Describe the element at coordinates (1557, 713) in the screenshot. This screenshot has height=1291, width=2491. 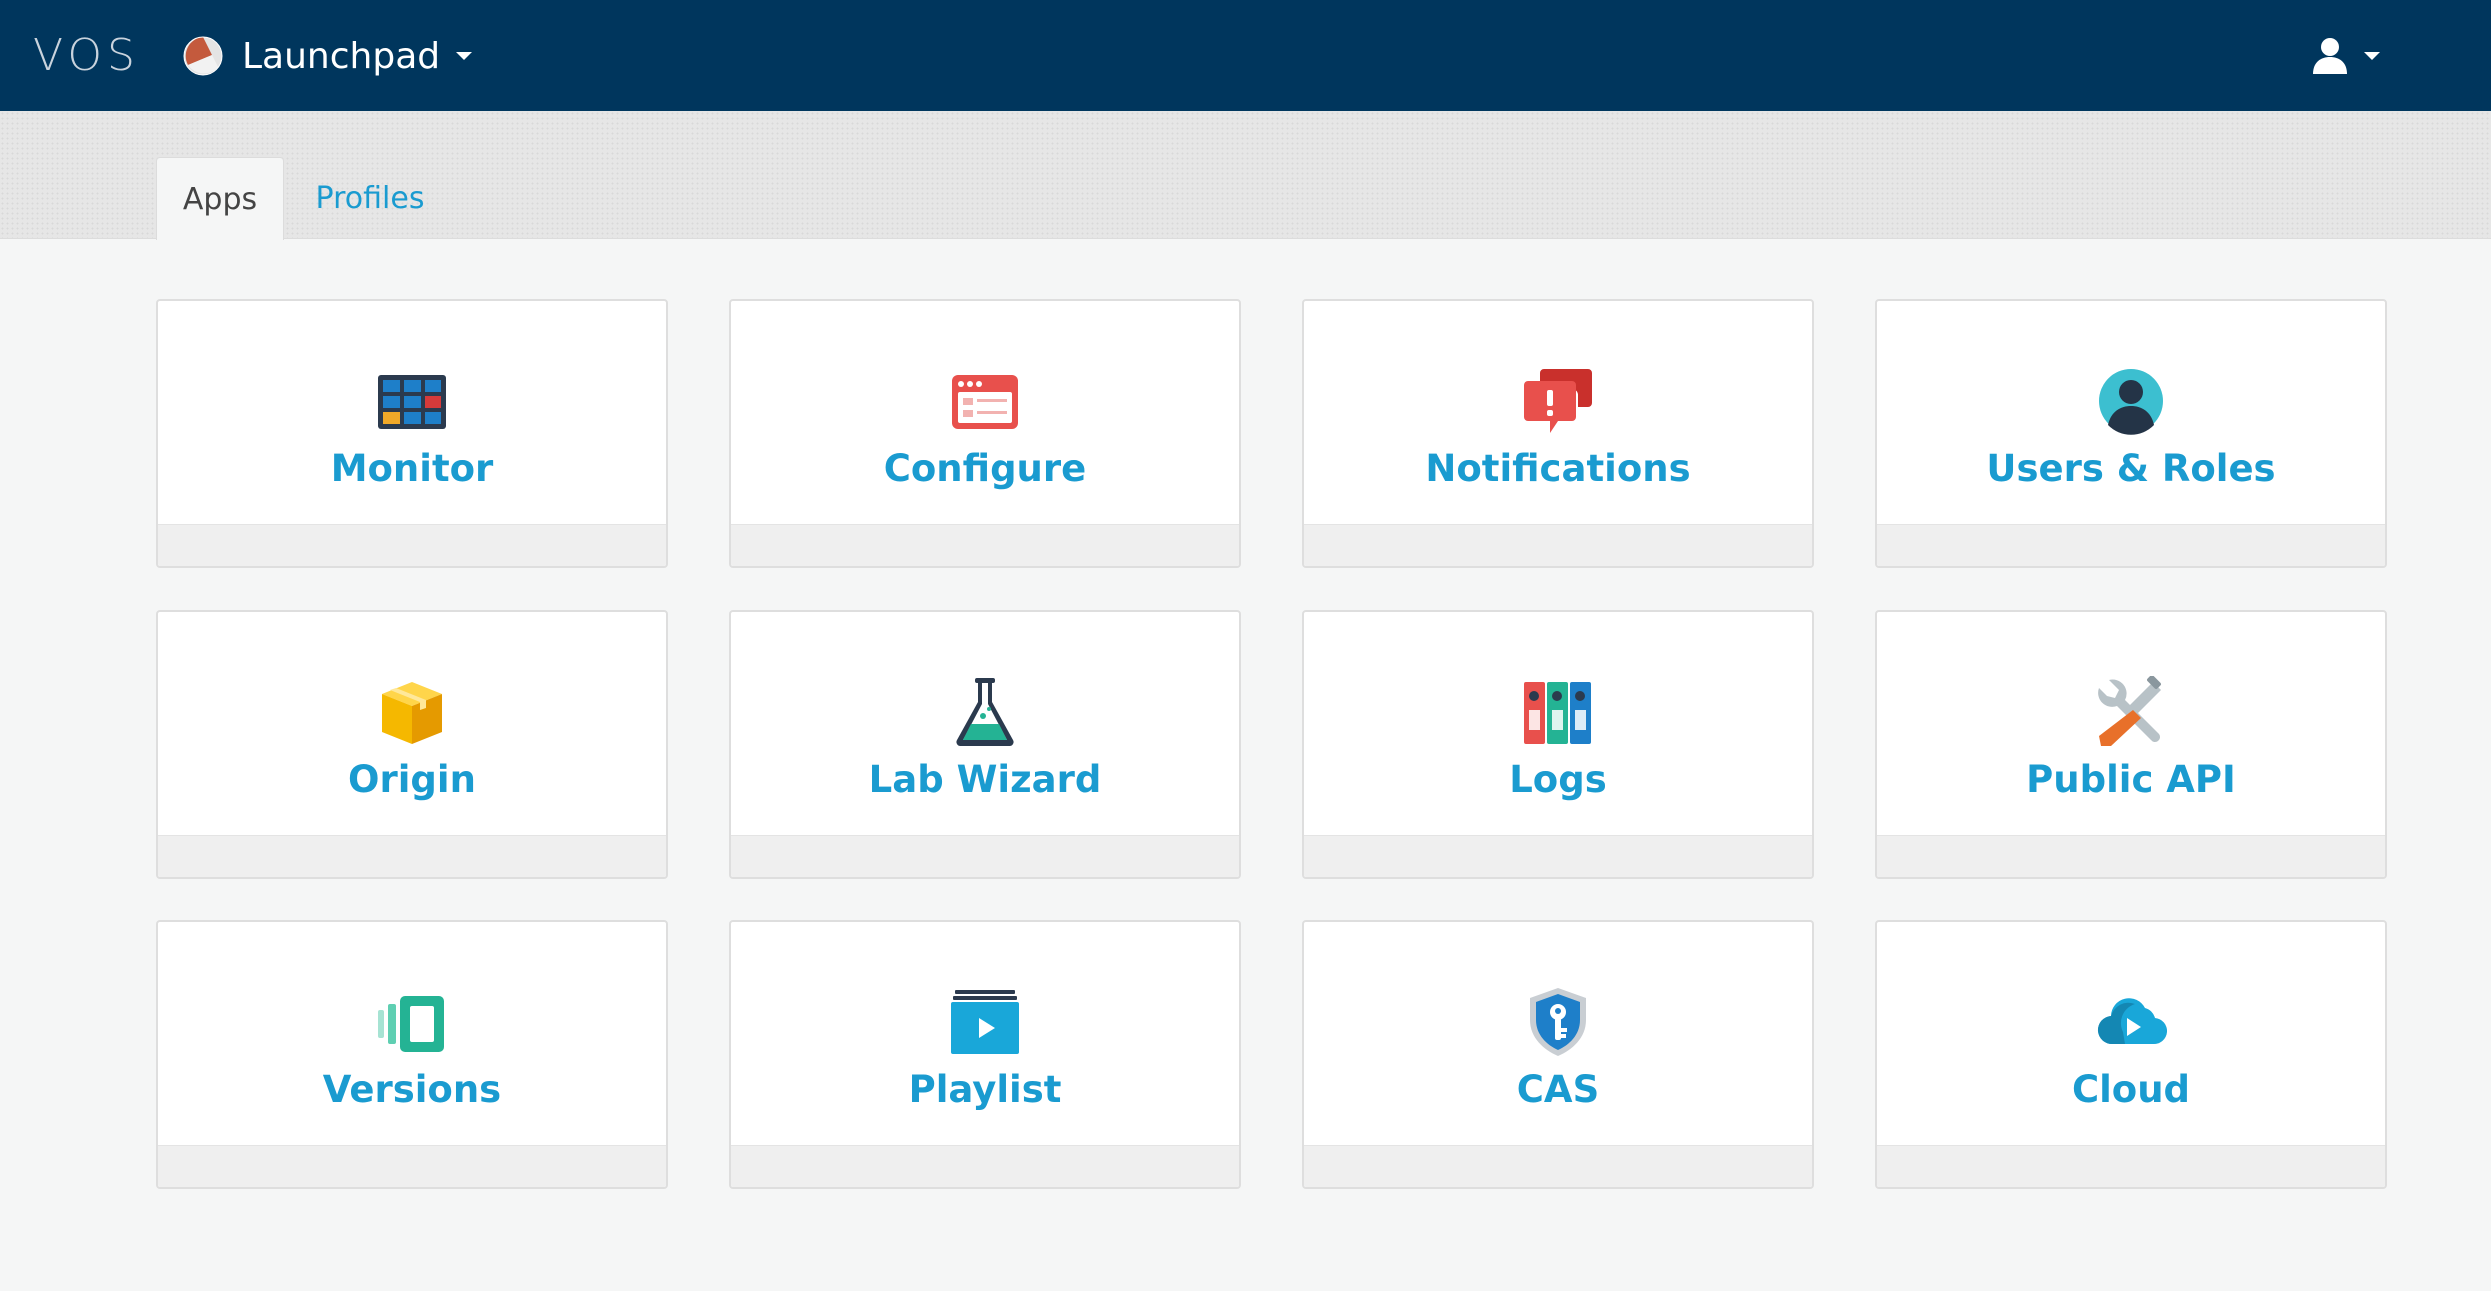
I see `binders-icon` at that location.